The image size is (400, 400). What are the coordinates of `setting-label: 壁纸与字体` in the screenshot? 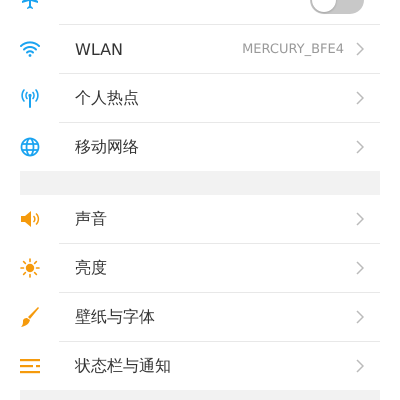 It's located at (215, 317).